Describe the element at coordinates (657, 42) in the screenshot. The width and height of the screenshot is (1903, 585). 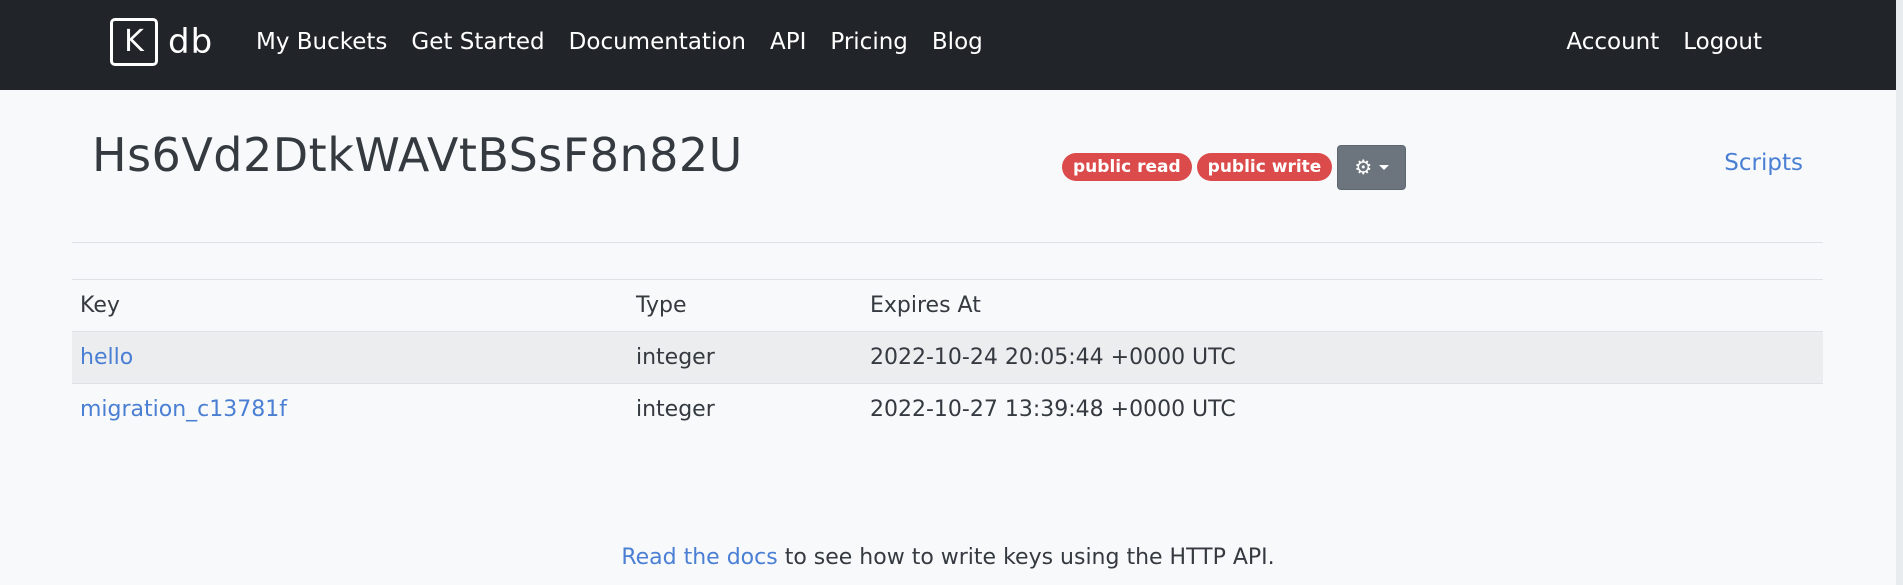
I see `nav-documentation: Documentation` at that location.